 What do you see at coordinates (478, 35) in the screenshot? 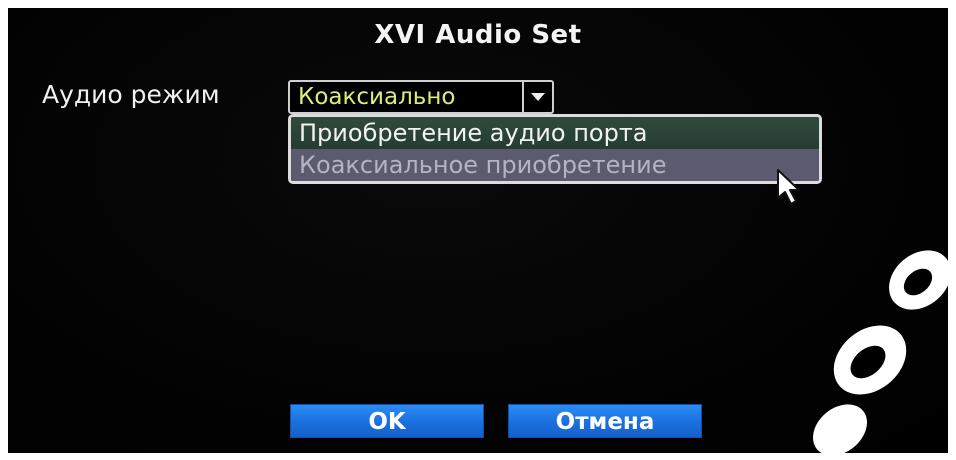
I see `dialog-title: XVI Audio Set` at bounding box center [478, 35].